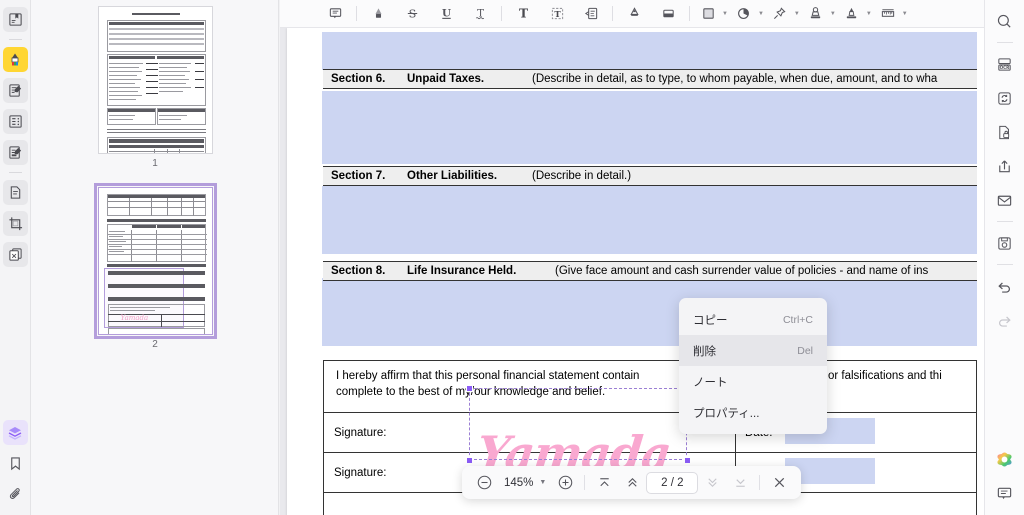  What do you see at coordinates (412, 14) in the screenshot?
I see `strikethrough-tool-button: S` at bounding box center [412, 14].